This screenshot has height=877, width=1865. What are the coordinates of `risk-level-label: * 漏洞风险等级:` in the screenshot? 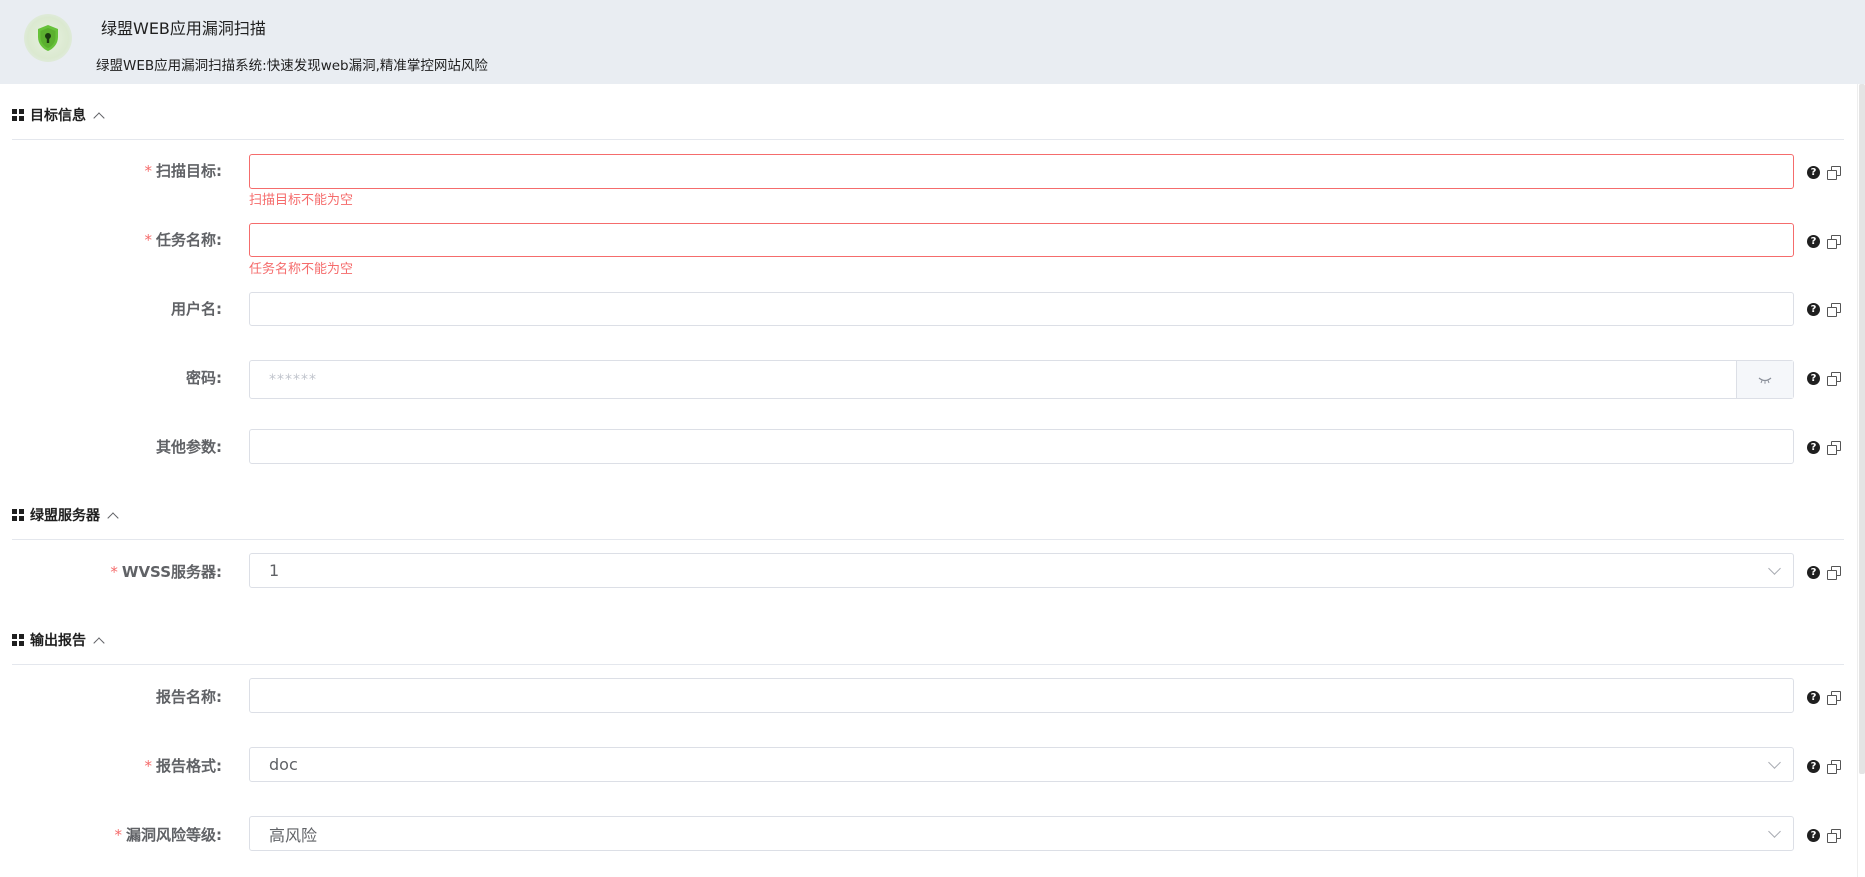 It's located at (168, 835).